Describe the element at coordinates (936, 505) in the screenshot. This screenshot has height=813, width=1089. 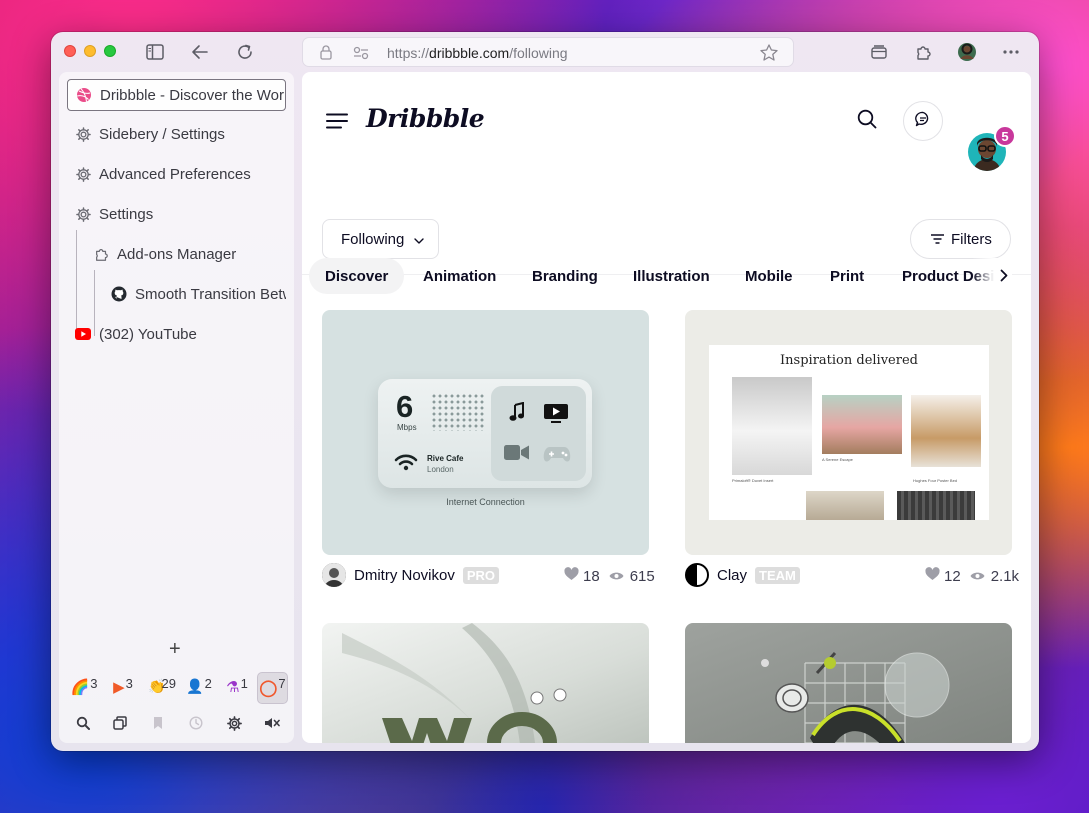
I see `blinds-image` at that location.